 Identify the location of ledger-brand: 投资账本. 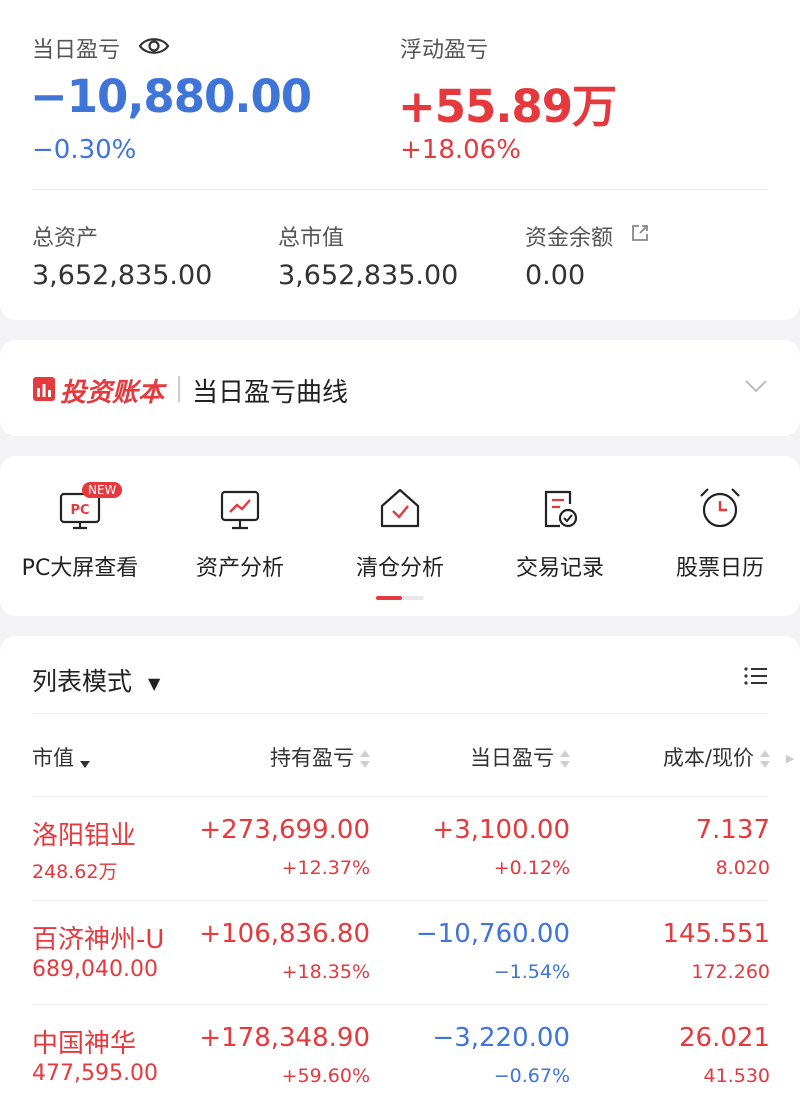
(112, 393).